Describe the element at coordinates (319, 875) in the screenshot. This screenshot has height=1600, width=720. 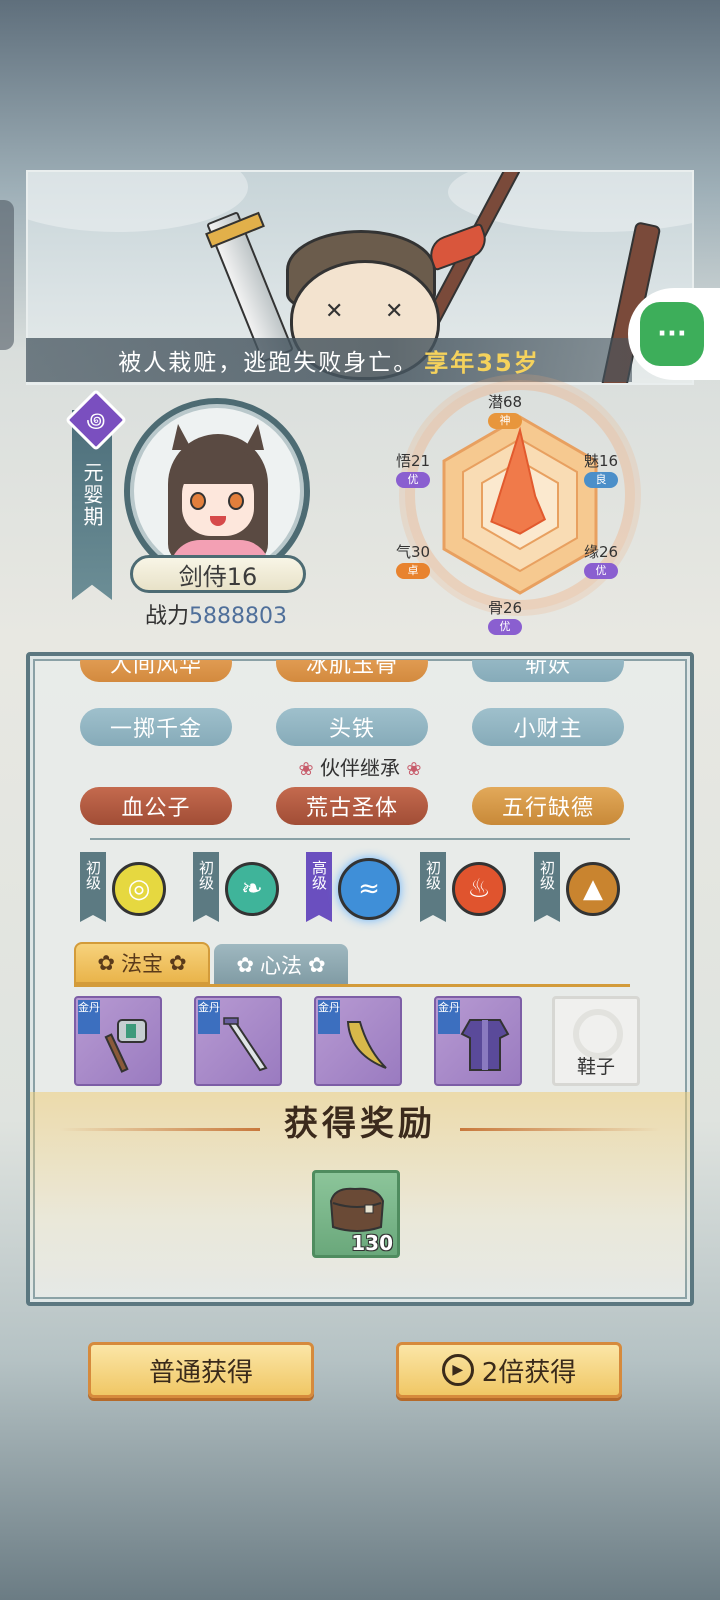
I see `element-level-label: 高级` at that location.